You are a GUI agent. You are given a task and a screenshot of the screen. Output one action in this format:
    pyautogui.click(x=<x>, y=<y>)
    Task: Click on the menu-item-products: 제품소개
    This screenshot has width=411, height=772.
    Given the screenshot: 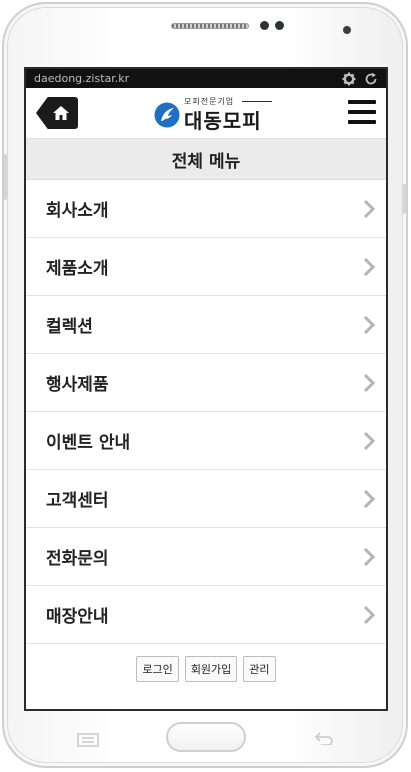 What is the action you would take?
    pyautogui.click(x=206, y=267)
    